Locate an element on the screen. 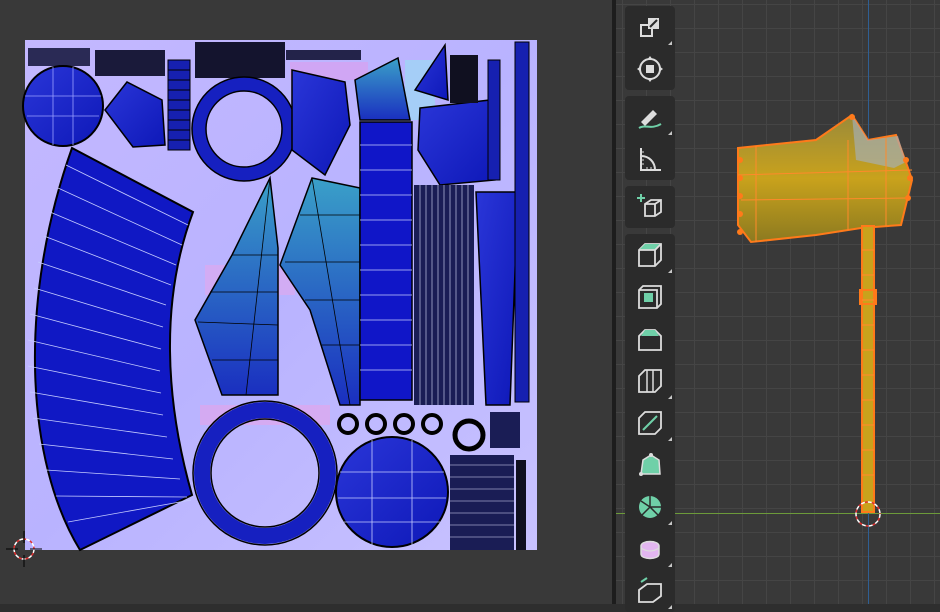 The height and width of the screenshot is (612, 940). loop-cut-tool is located at coordinates (650, 381).